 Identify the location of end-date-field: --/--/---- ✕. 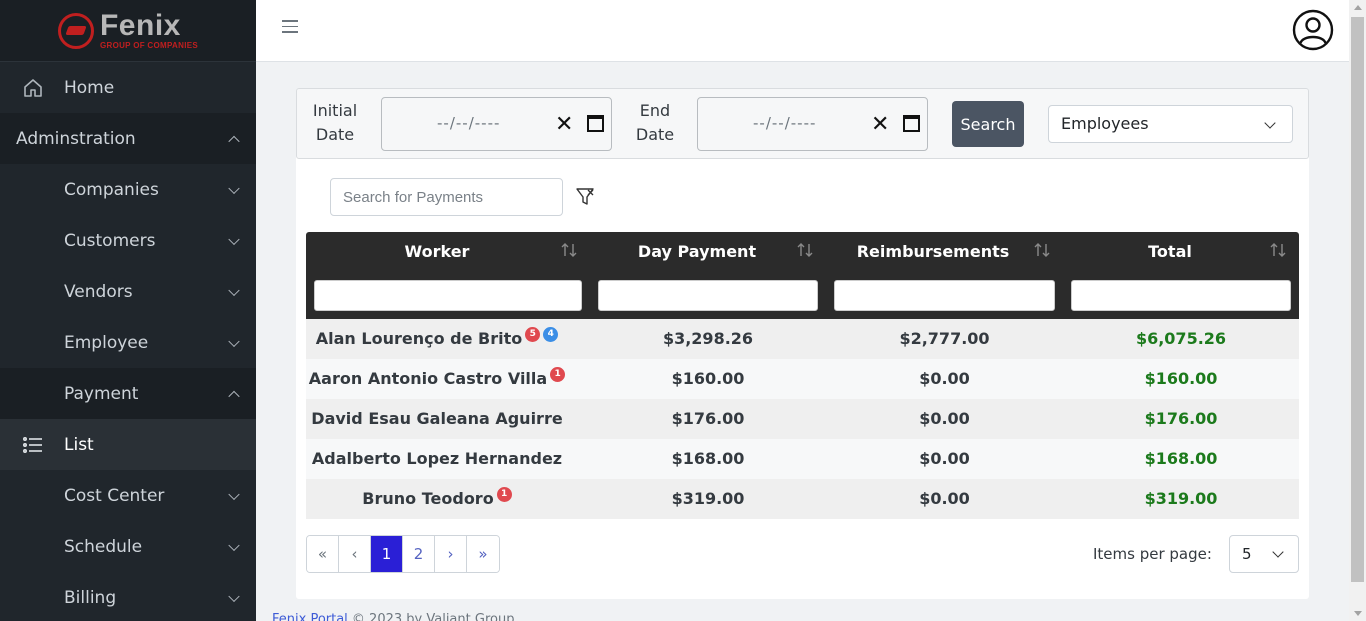
(812, 124).